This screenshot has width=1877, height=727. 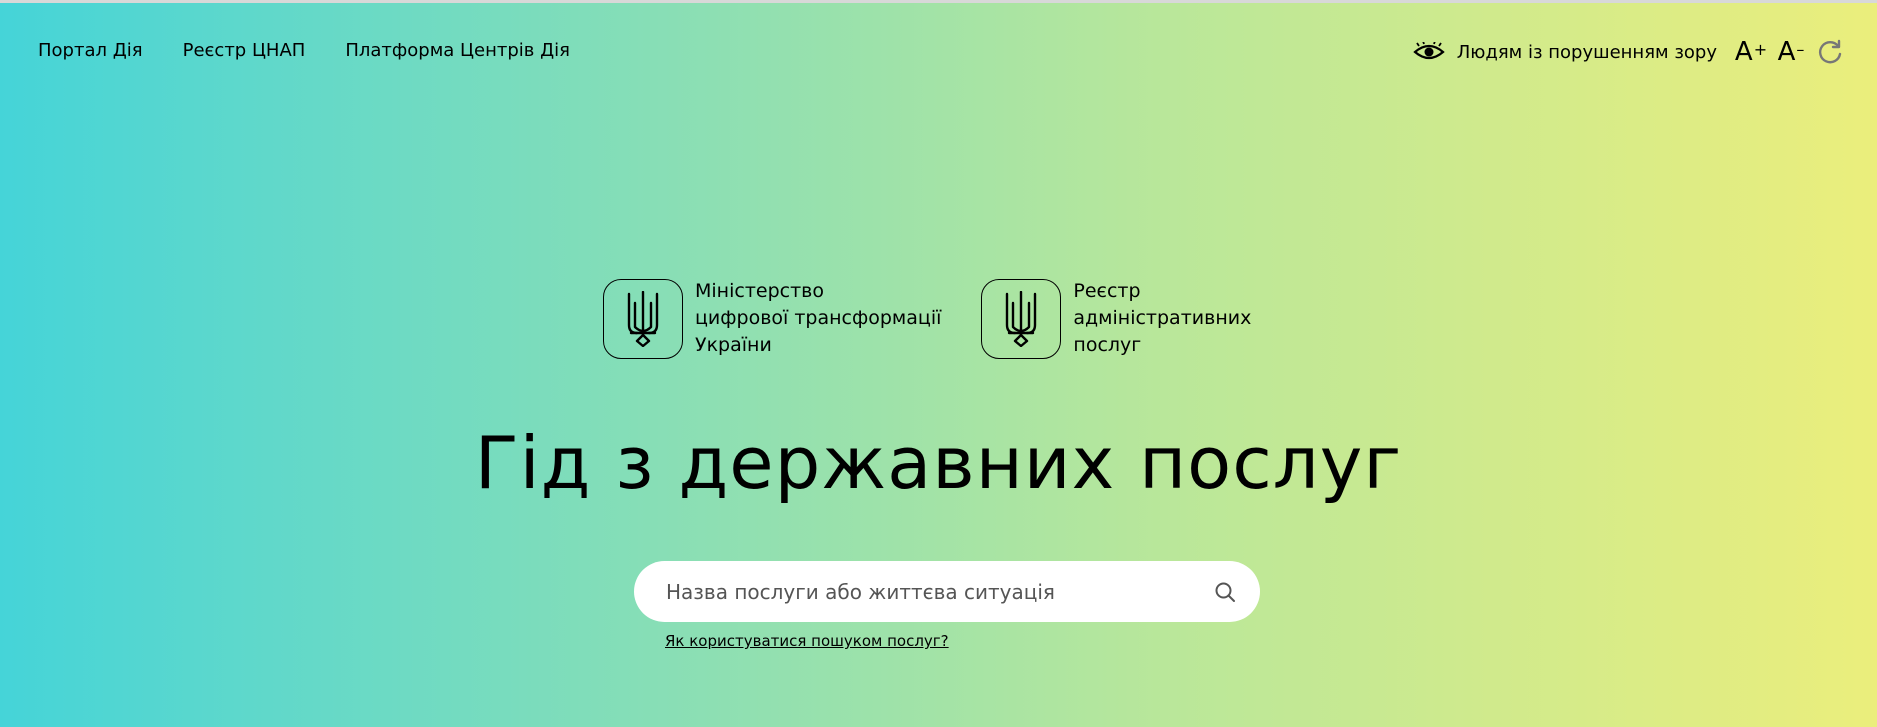 What do you see at coordinates (1587, 52) in the screenshot?
I see `vision-impaired-mode-link: Людям із порушенням зору` at bounding box center [1587, 52].